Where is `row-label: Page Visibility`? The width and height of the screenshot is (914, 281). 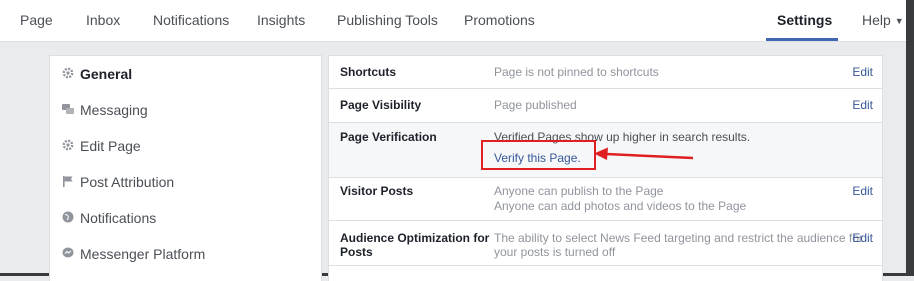
row-label: Page Visibility is located at coordinates (381, 105).